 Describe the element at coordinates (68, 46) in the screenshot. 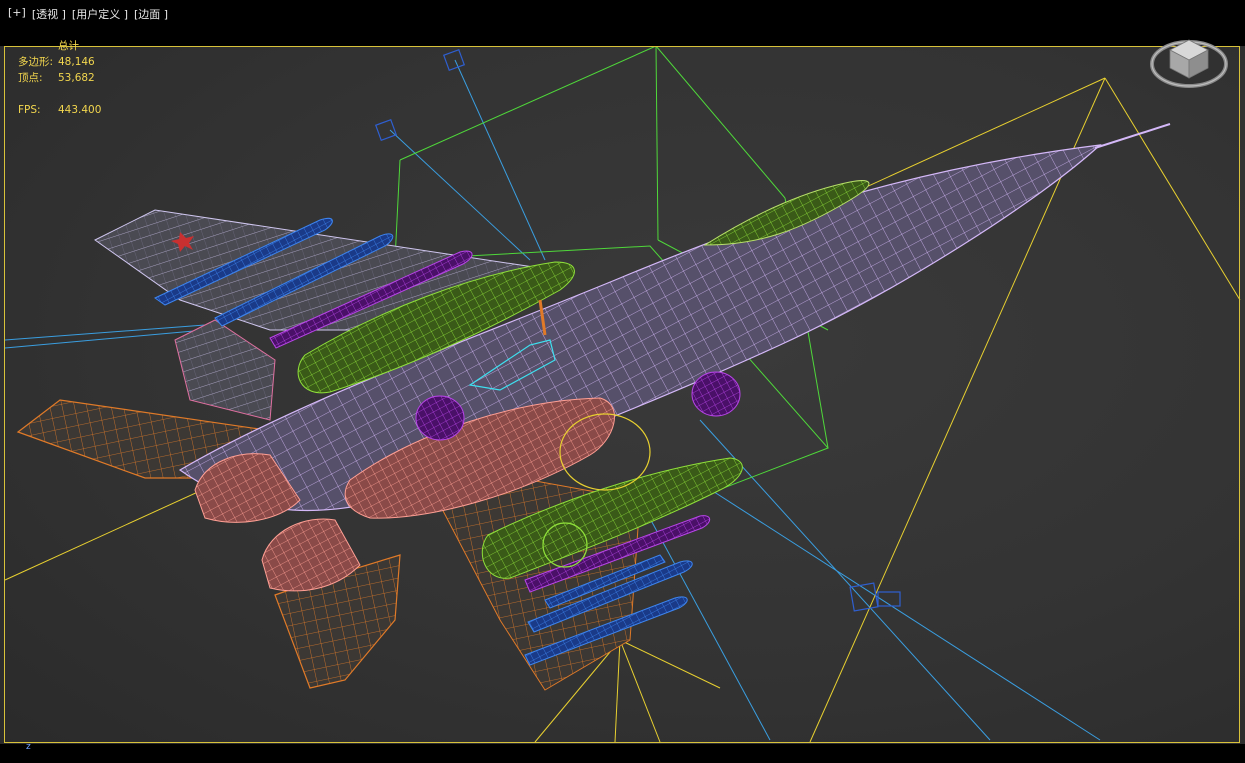

I see `stats-header: 总计` at that location.